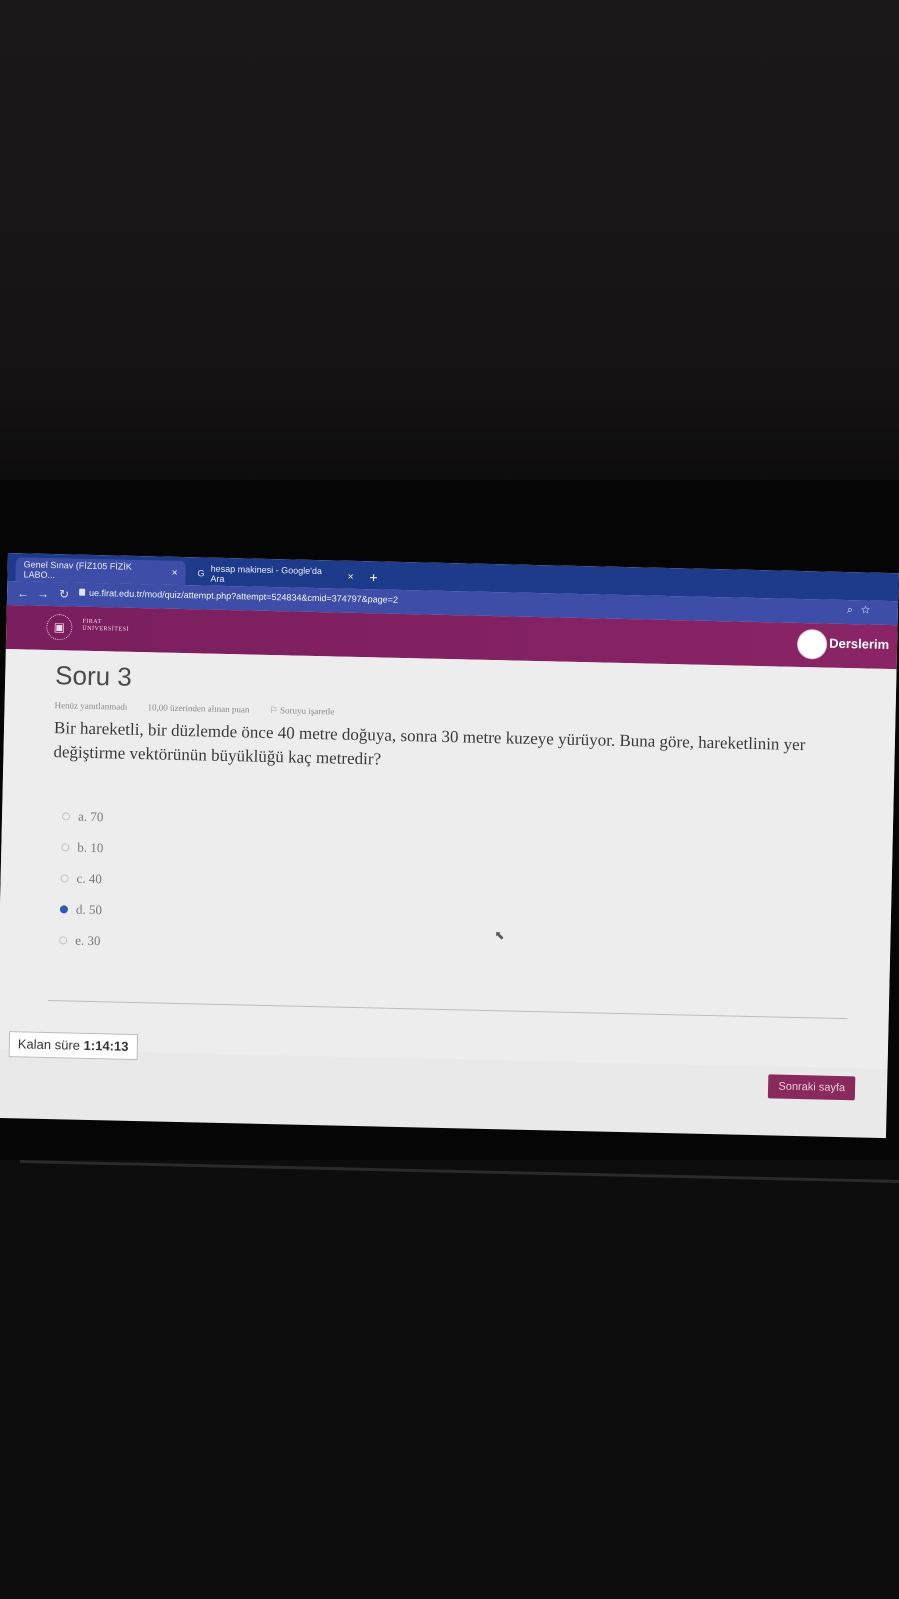 This screenshot has width=899, height=1599. What do you see at coordinates (812, 1087) in the screenshot?
I see `next-page-button: Sonraki sayfa` at bounding box center [812, 1087].